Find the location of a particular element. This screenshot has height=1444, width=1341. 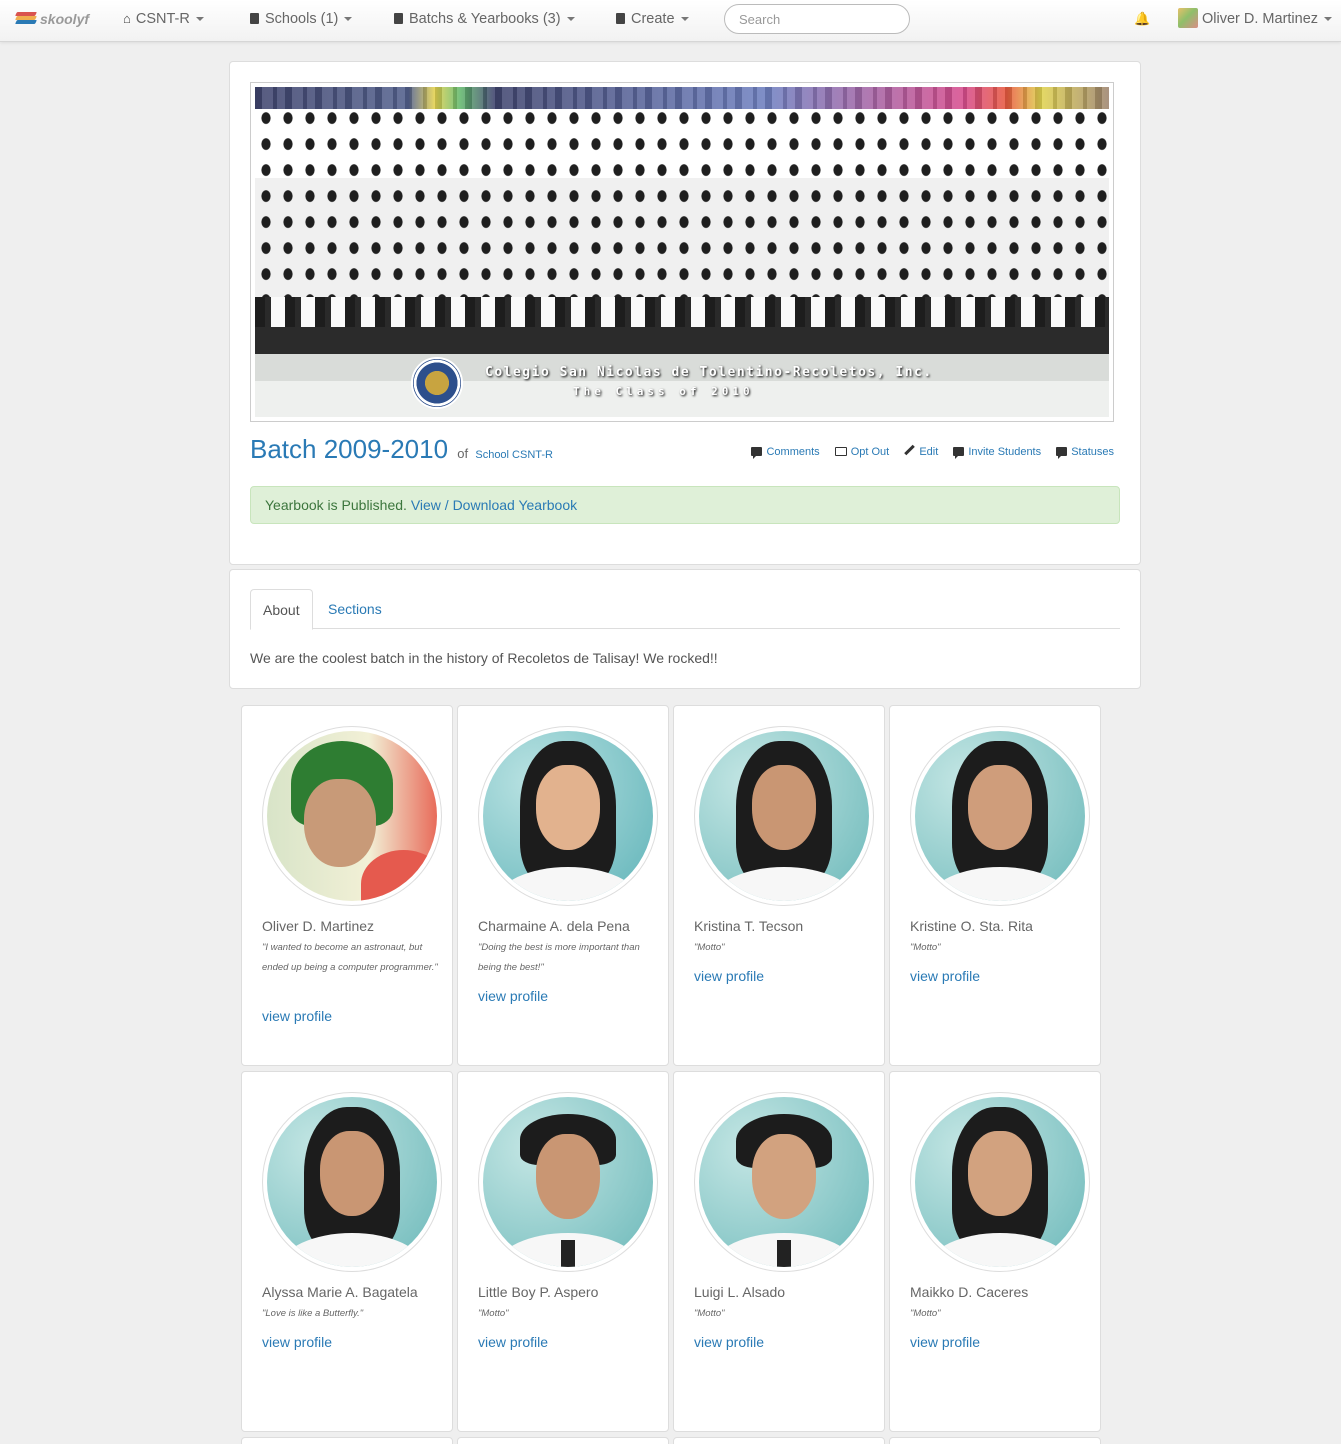

comments-label: Comments is located at coordinates (793, 452).